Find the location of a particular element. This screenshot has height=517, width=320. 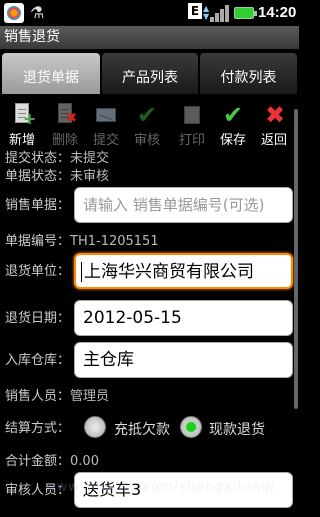

doc-status-value: 未审核 is located at coordinates (90, 176).